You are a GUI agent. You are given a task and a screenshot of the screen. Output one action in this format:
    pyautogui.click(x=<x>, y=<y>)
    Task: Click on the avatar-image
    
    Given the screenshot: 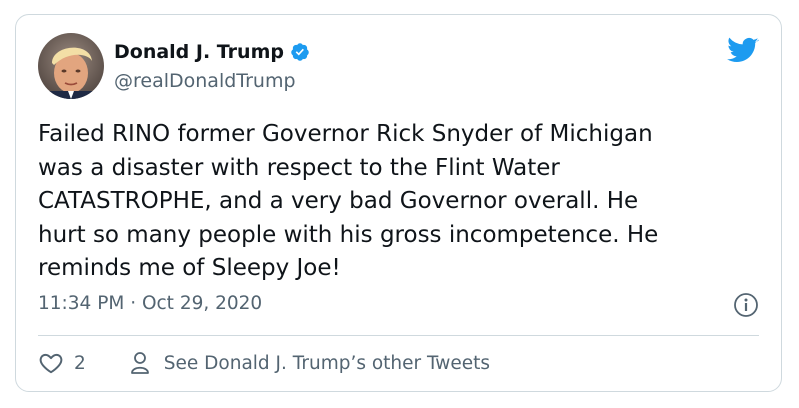 What is the action you would take?
    pyautogui.click(x=71, y=66)
    